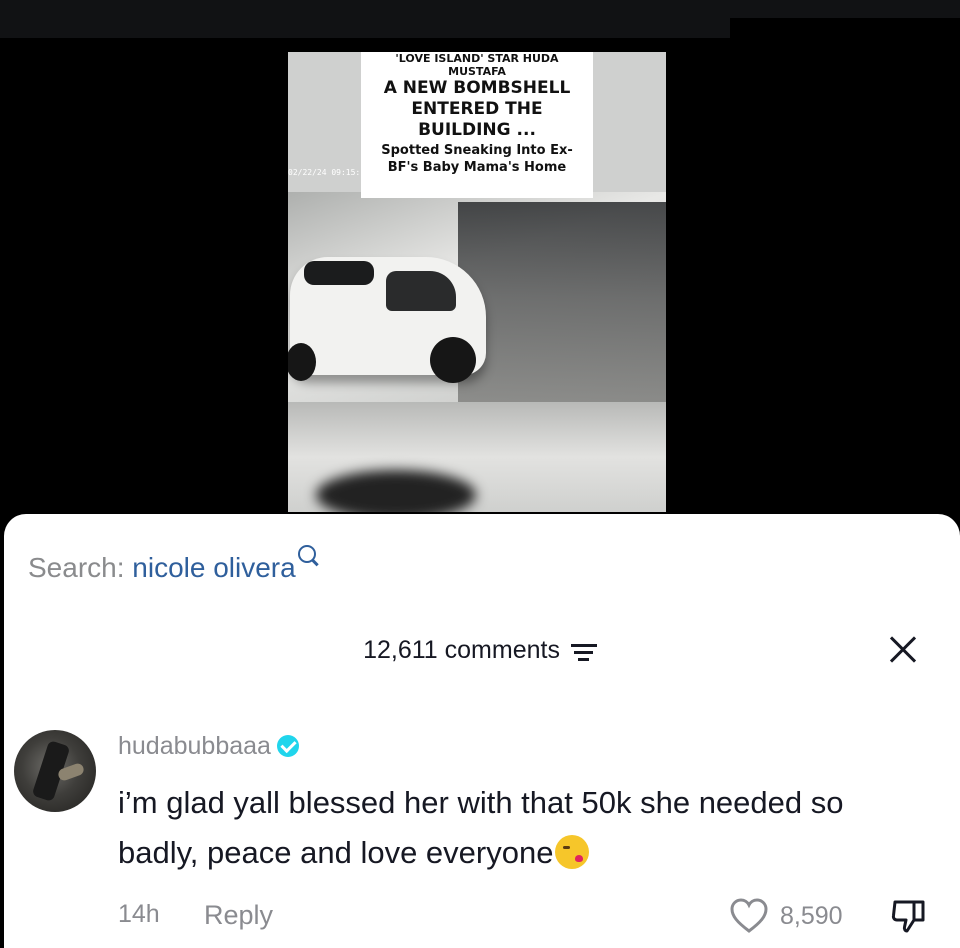 This screenshot has height=948, width=960. Describe the element at coordinates (339, 273) in the screenshot. I see `car-sunroof` at that location.